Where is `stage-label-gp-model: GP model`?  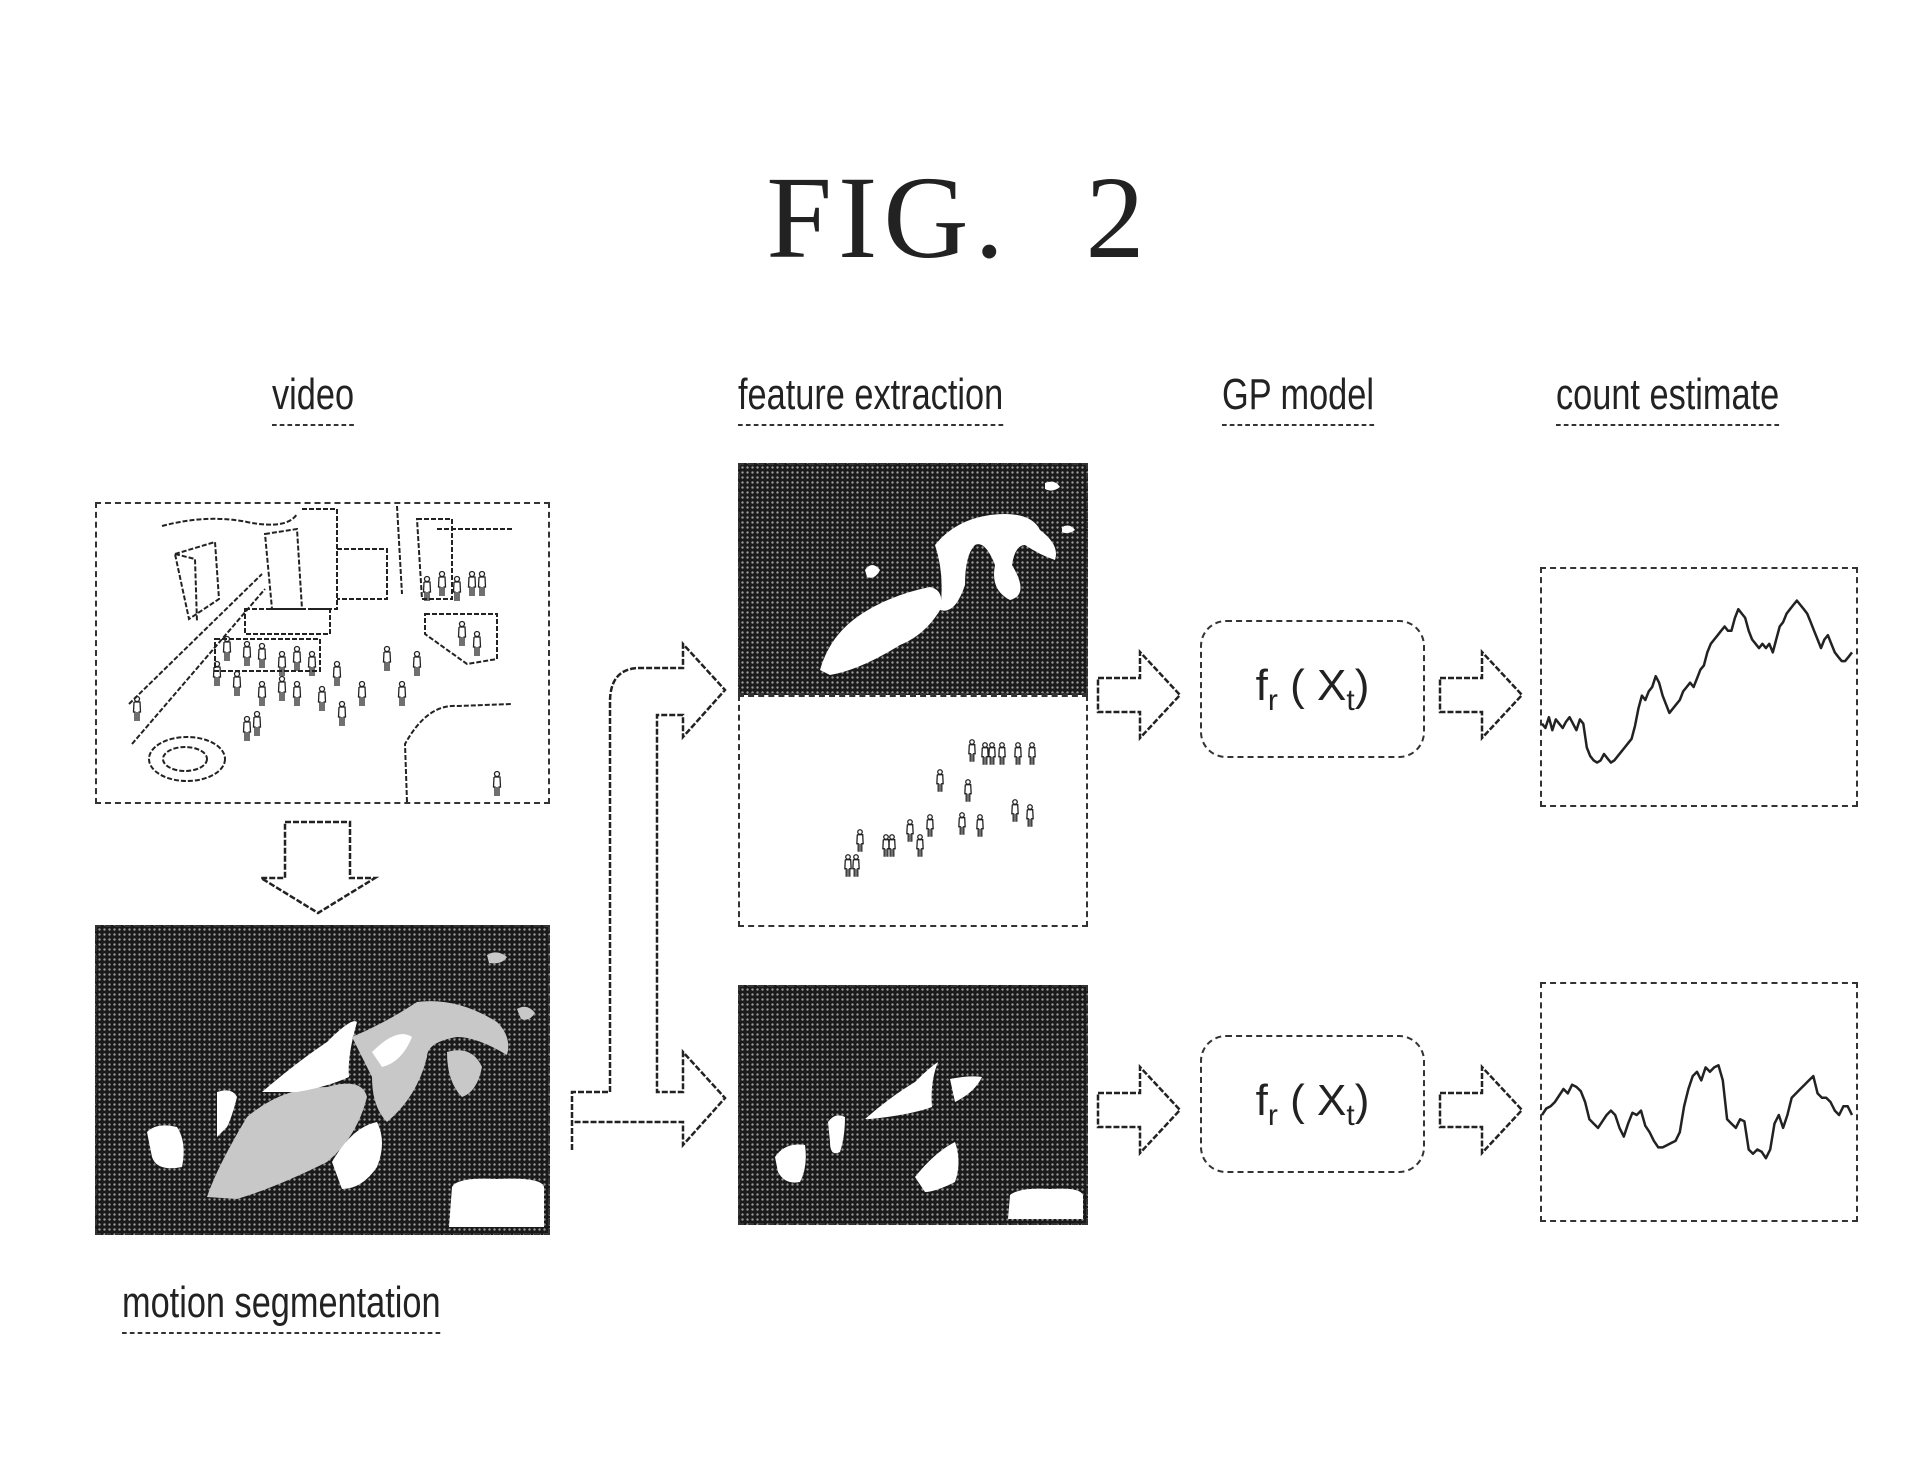
stage-label-gp-model: GP model is located at coordinates (1298, 398).